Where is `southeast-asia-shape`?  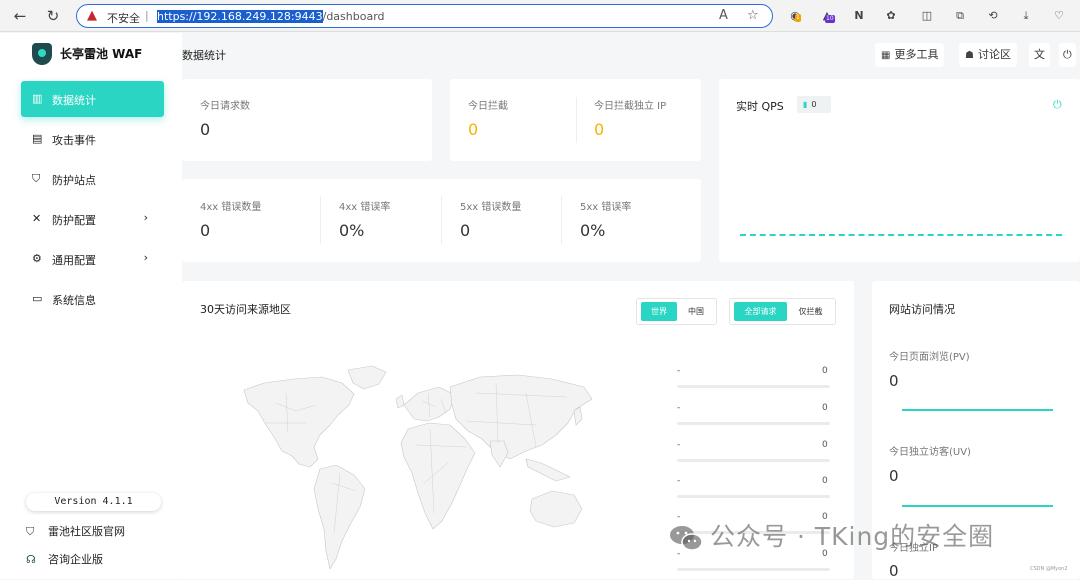
southeast-asia-shape is located at coordinates (548, 470).